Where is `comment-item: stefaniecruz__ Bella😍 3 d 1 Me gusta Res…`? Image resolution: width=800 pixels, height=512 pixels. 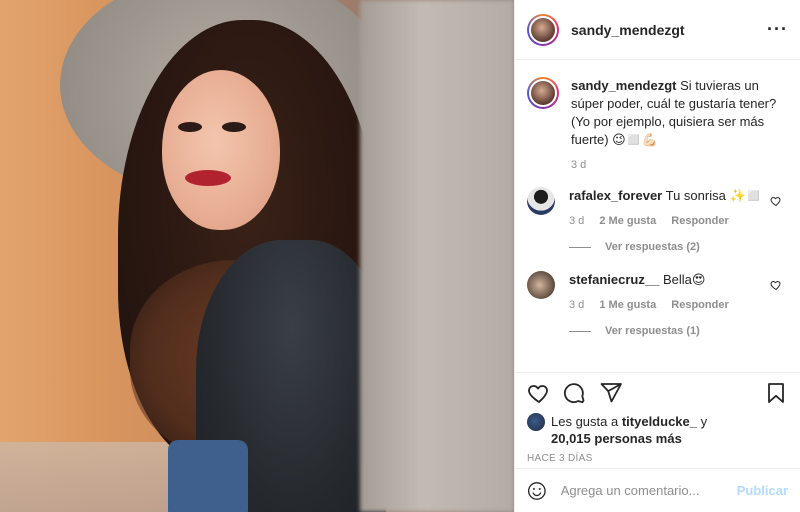
comment-item: stefaniecruz__ Bella😍 3 d 1 Me gusta Res… is located at coordinates (657, 291).